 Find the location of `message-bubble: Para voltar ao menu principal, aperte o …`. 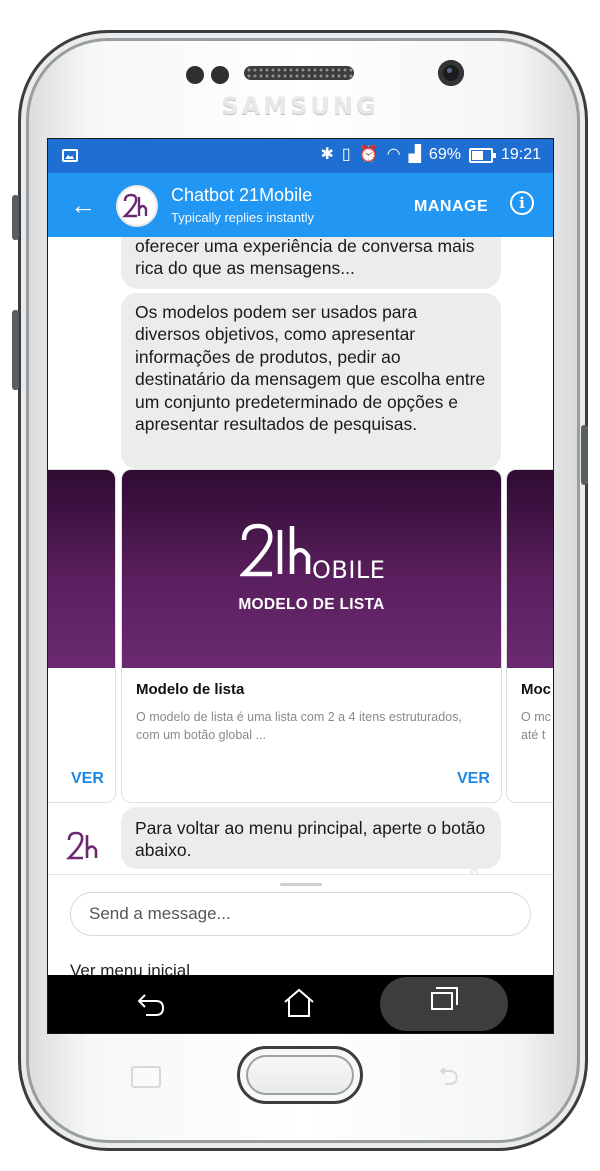

message-bubble: Para voltar ao menu principal, aperte o … is located at coordinates (311, 838).